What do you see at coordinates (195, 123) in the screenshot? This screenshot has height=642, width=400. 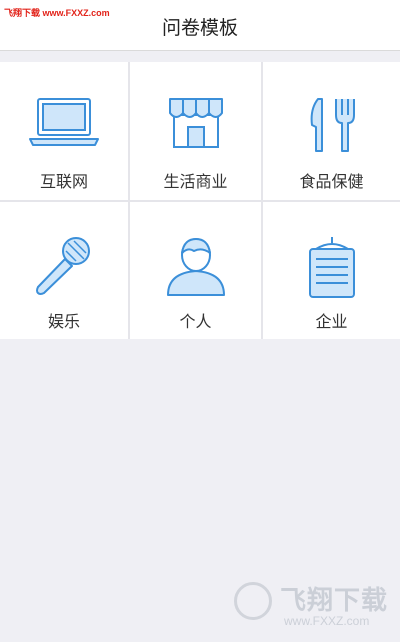 I see `storefront-icon` at bounding box center [195, 123].